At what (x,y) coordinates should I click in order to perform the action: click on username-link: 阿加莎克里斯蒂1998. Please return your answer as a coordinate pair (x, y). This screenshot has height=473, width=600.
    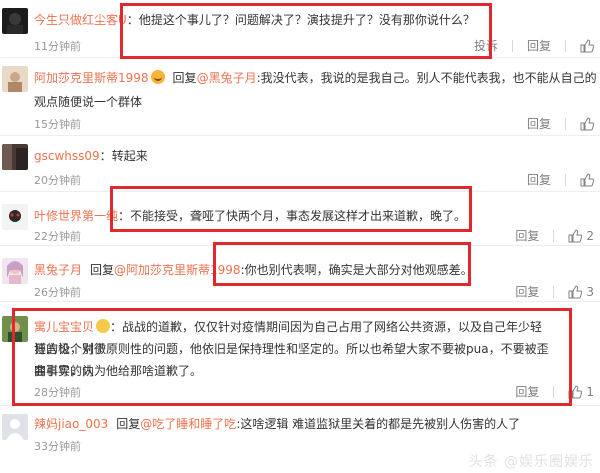
    Looking at the image, I should click on (91, 78).